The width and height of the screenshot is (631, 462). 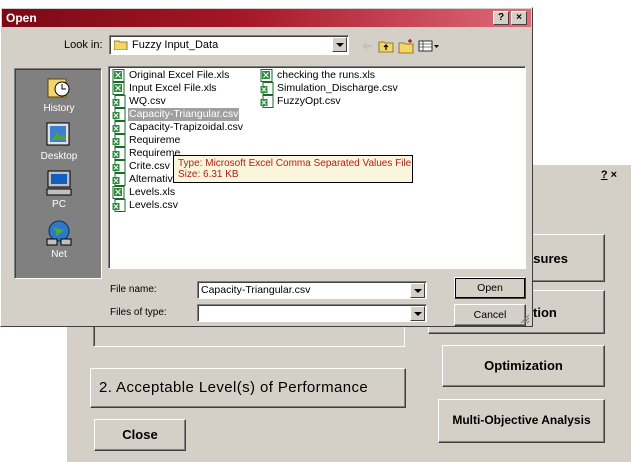 What do you see at coordinates (337, 88) in the screenshot?
I see `file-name: Simulation_Discharge.csv` at bounding box center [337, 88].